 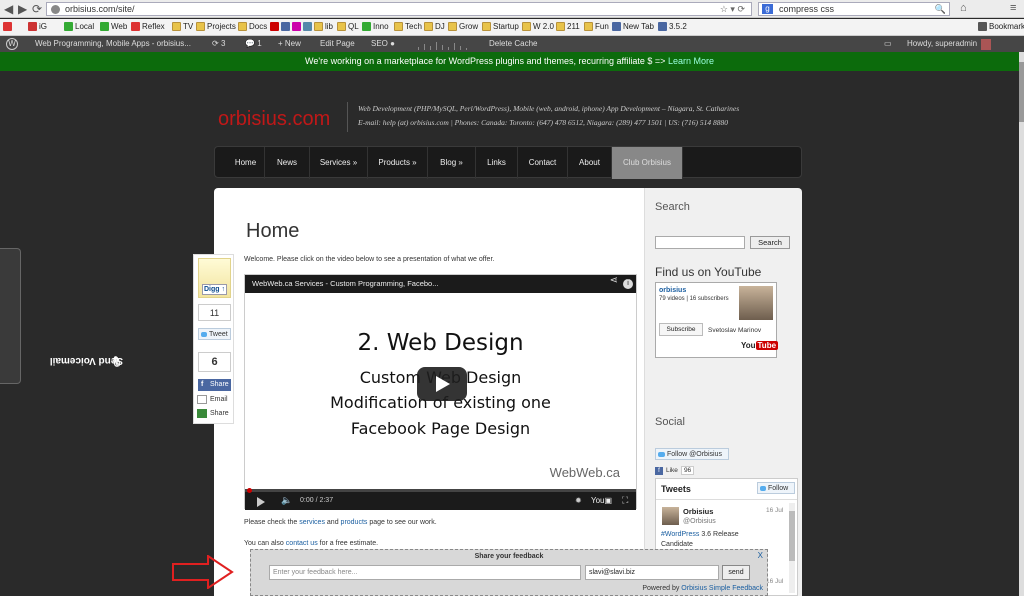 What do you see at coordinates (672, 26) in the screenshot?
I see `bookmark-wp: 3.5.2` at bounding box center [672, 26].